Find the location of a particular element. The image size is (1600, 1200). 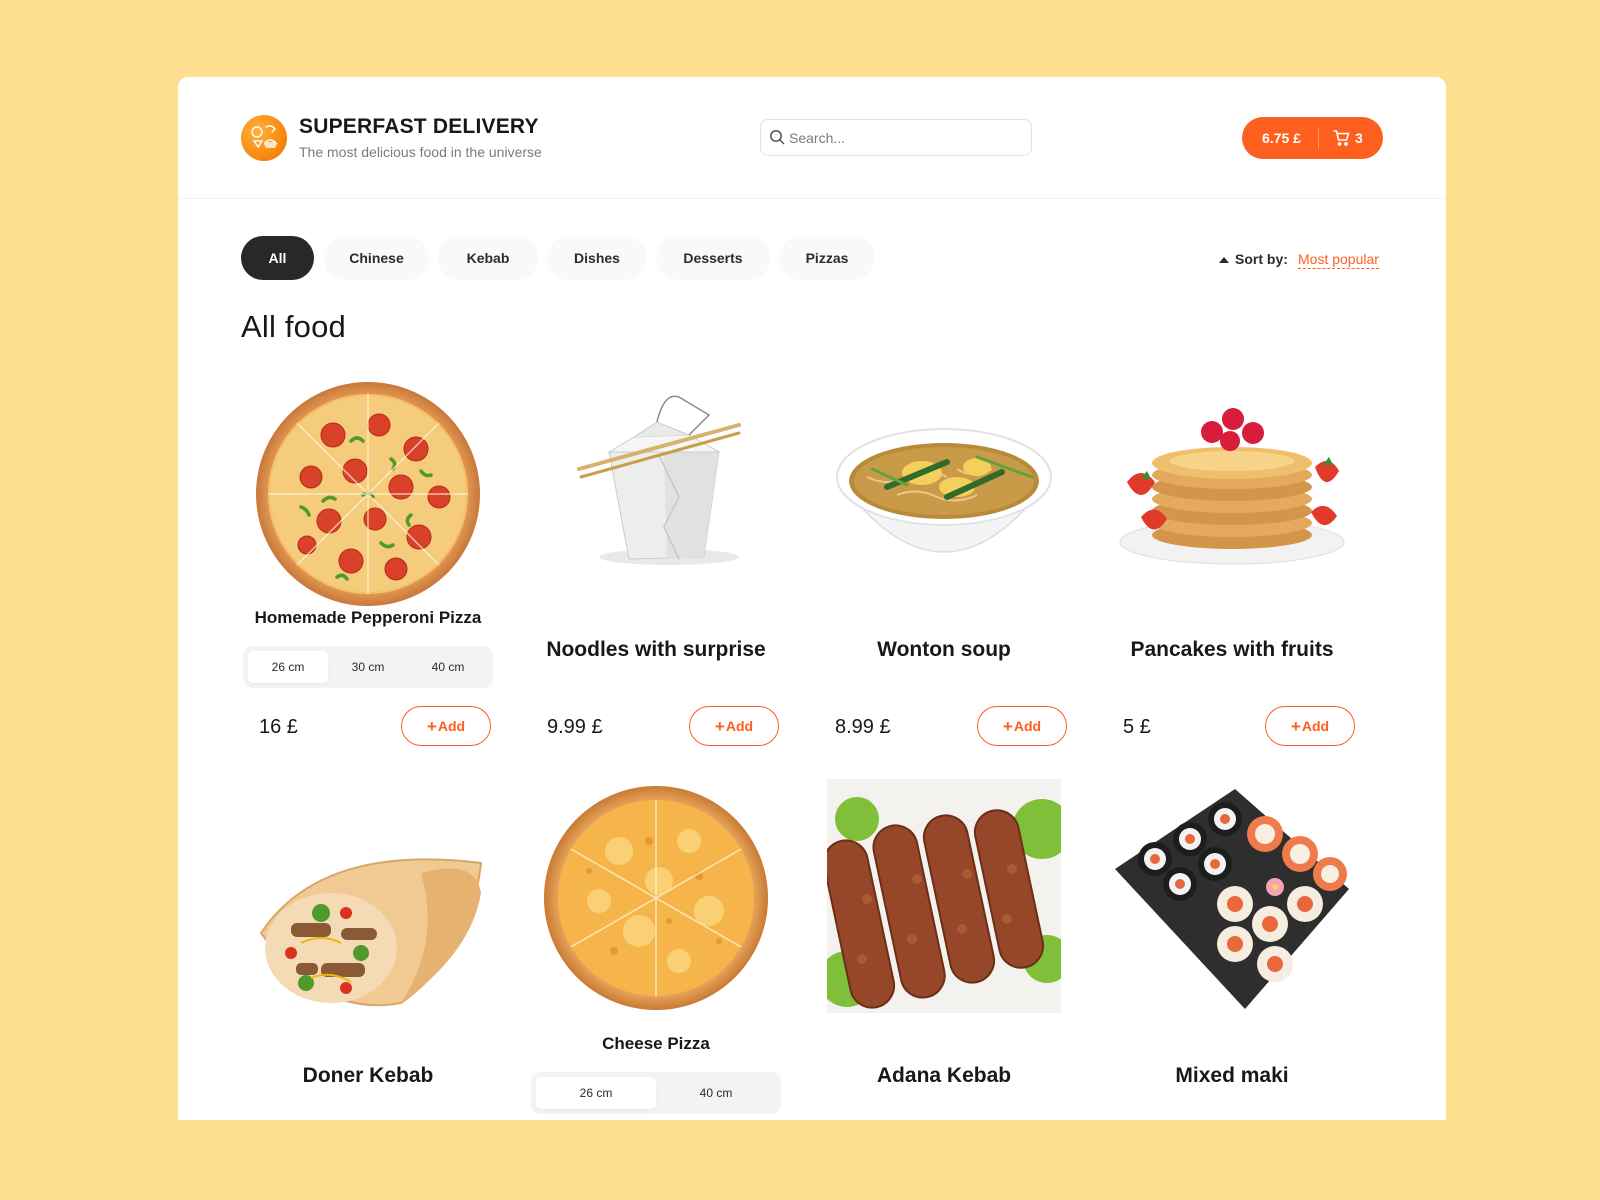

size-selector: 26 cm 40 cm is located at coordinates (656, 1093).